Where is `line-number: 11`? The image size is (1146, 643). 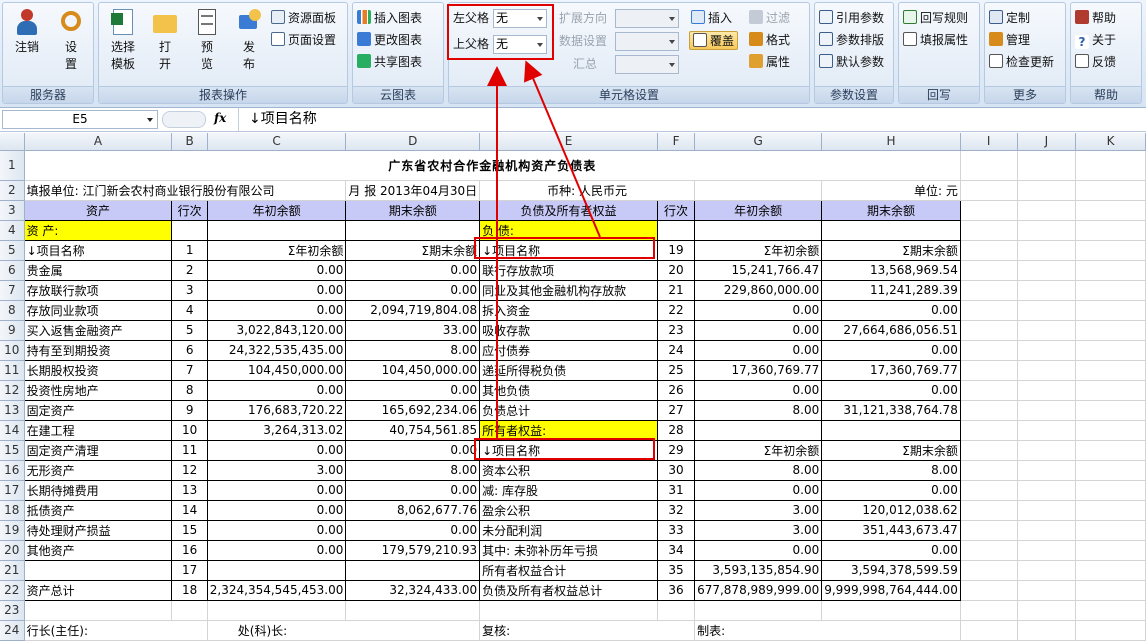 line-number: 11 is located at coordinates (189, 450).